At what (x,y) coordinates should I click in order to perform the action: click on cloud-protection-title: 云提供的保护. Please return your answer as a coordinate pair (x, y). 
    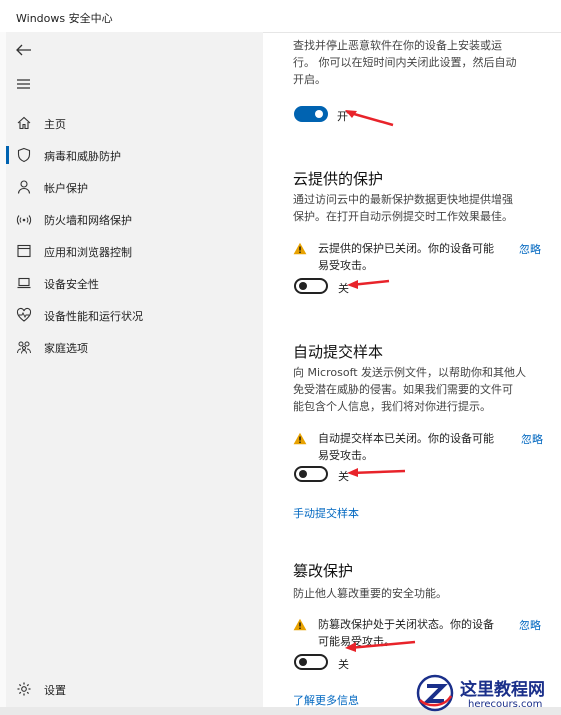
    Looking at the image, I should click on (338, 179).